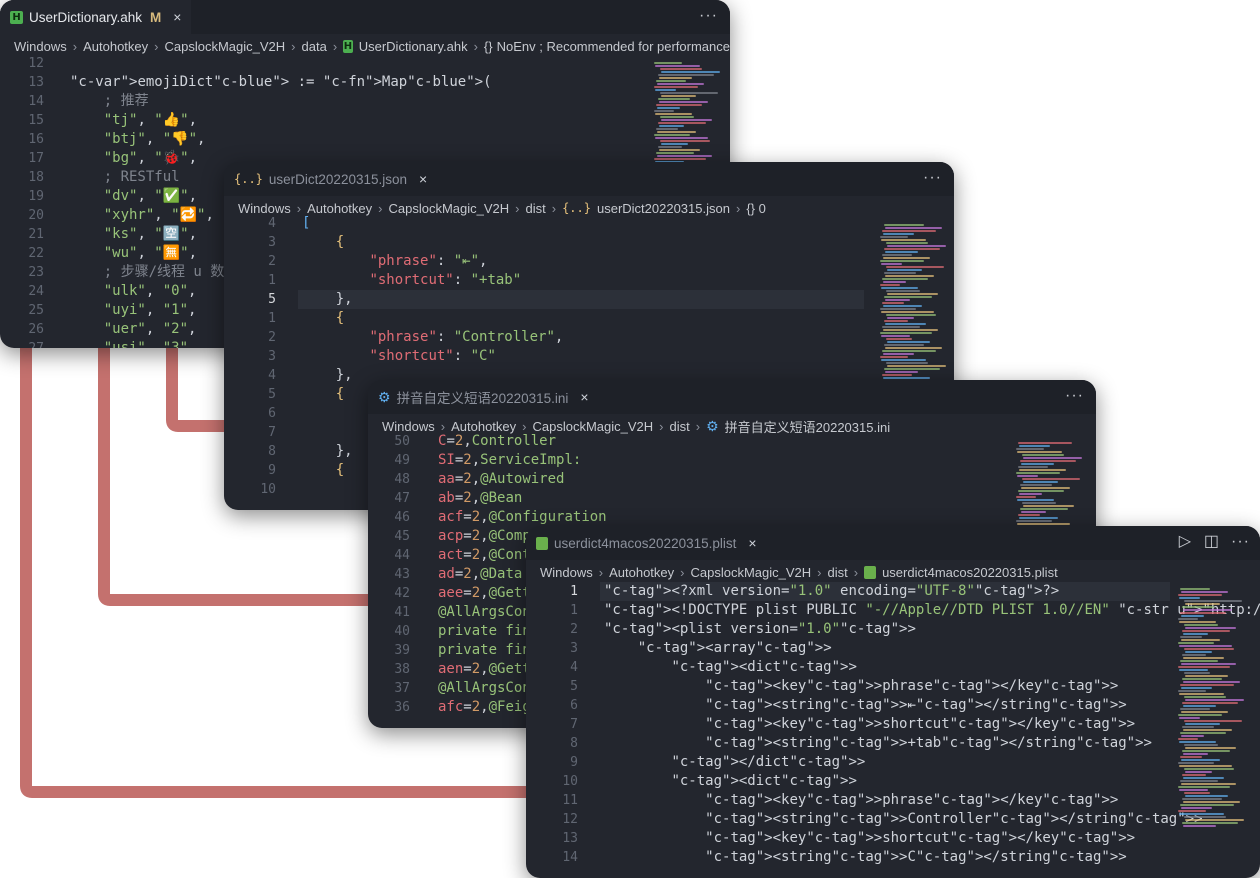  I want to click on code-line: 2 "c-tag"><plist version="1.0""c-tag">>, so click(893, 629).